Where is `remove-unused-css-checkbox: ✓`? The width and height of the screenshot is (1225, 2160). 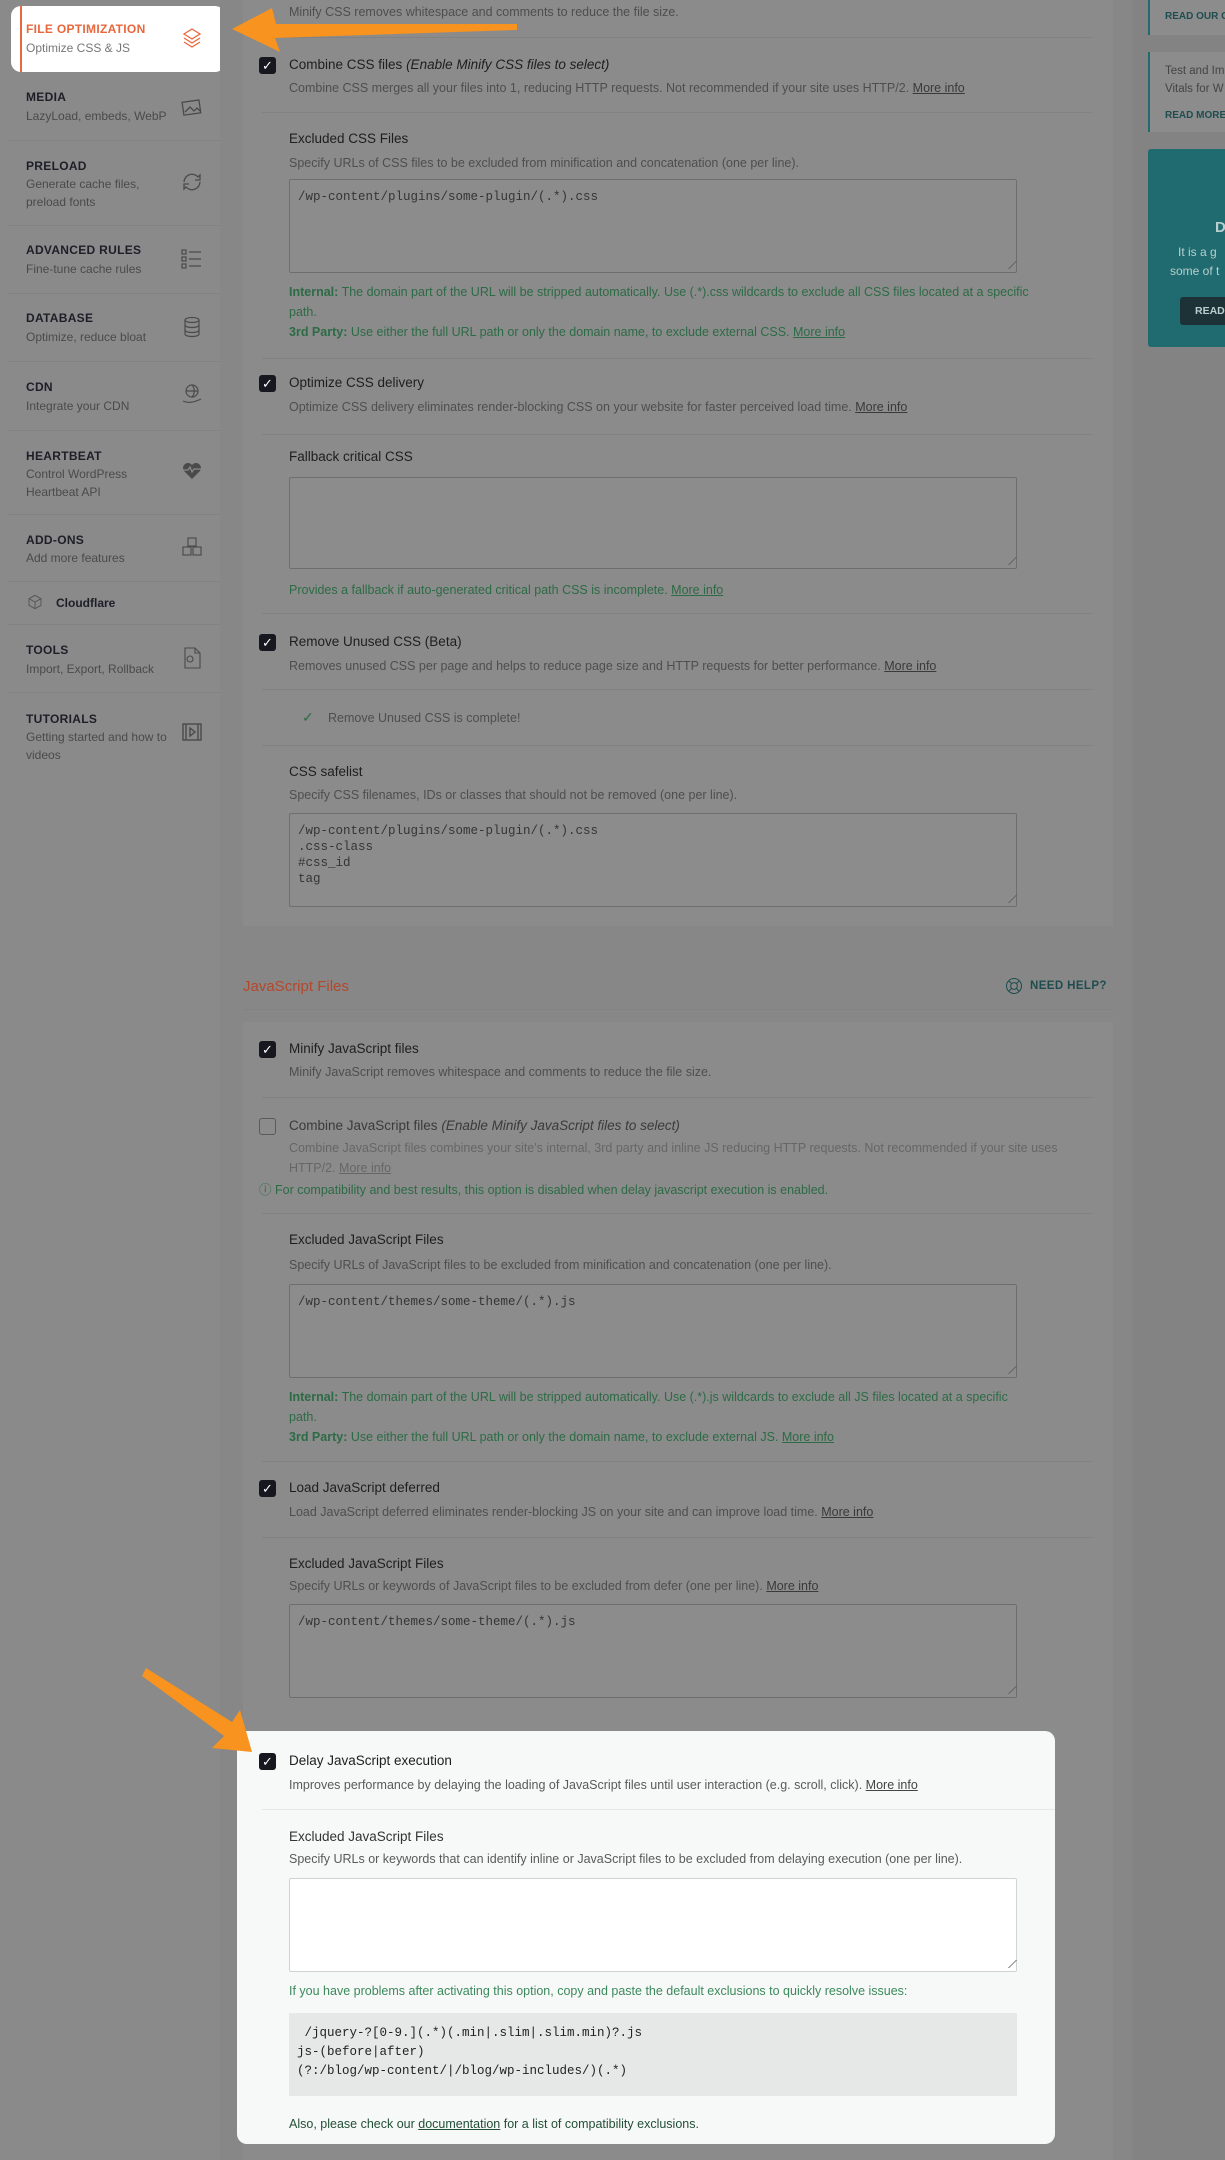 remove-unused-css-checkbox: ✓ is located at coordinates (267, 642).